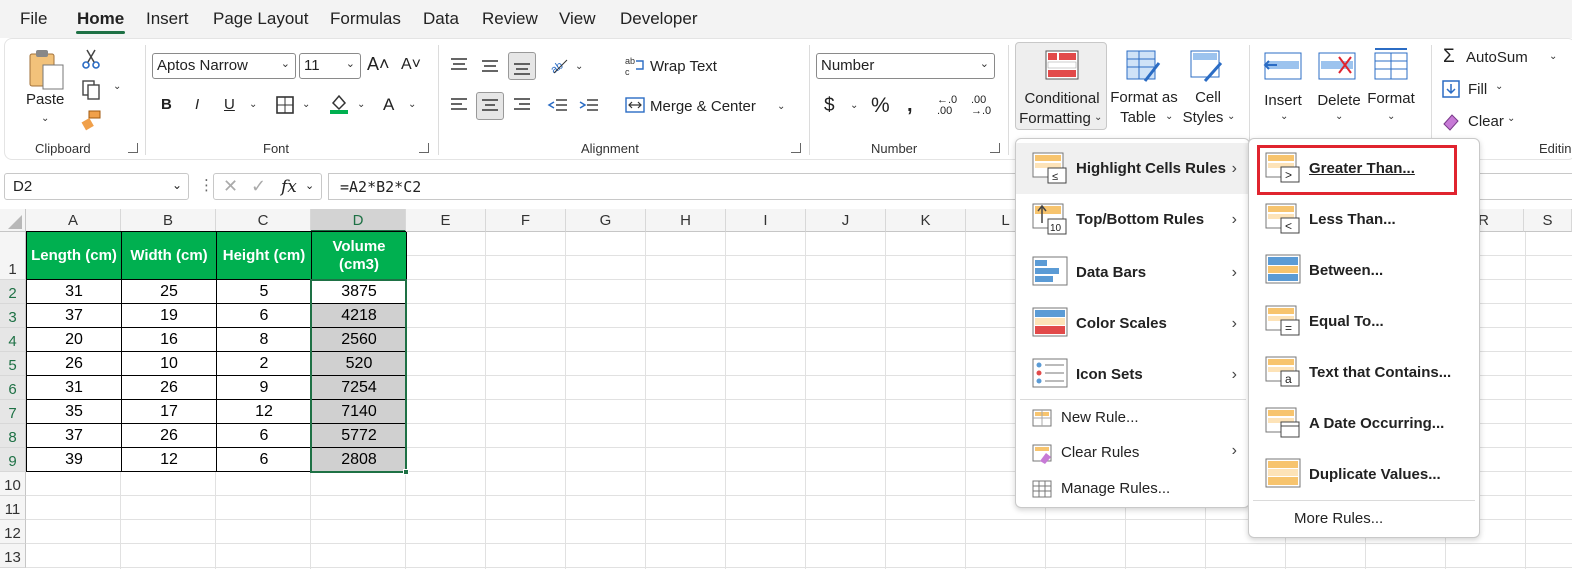 The height and width of the screenshot is (569, 1572). What do you see at coordinates (13, 292) in the screenshot?
I see `row-header-2: 2` at bounding box center [13, 292].